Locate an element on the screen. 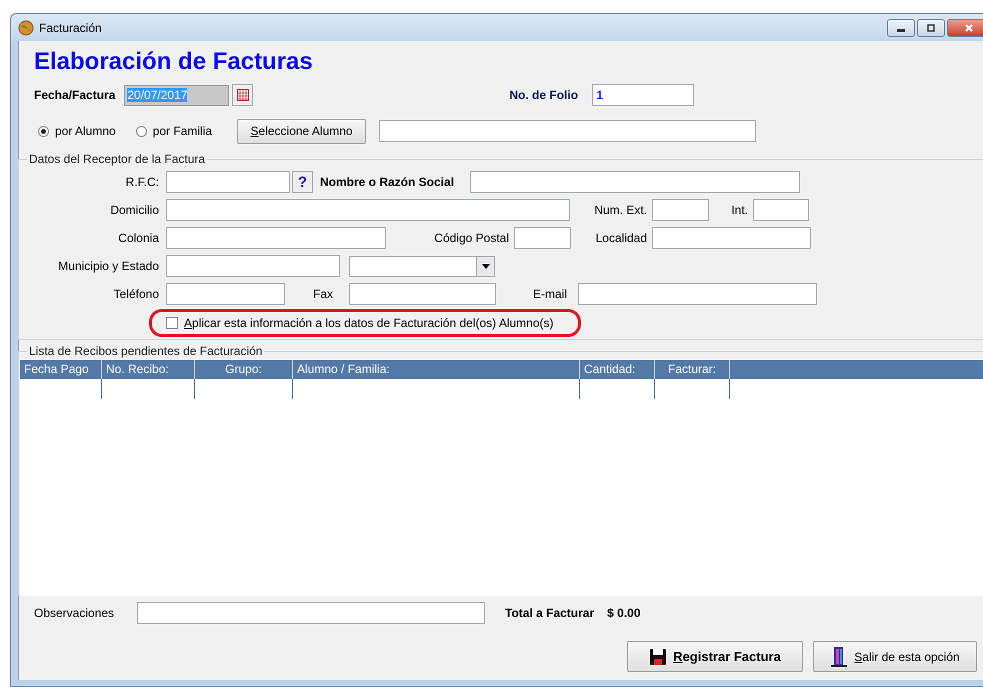 This screenshot has width=983, height=687. column-header: Grupo: is located at coordinates (244, 369).